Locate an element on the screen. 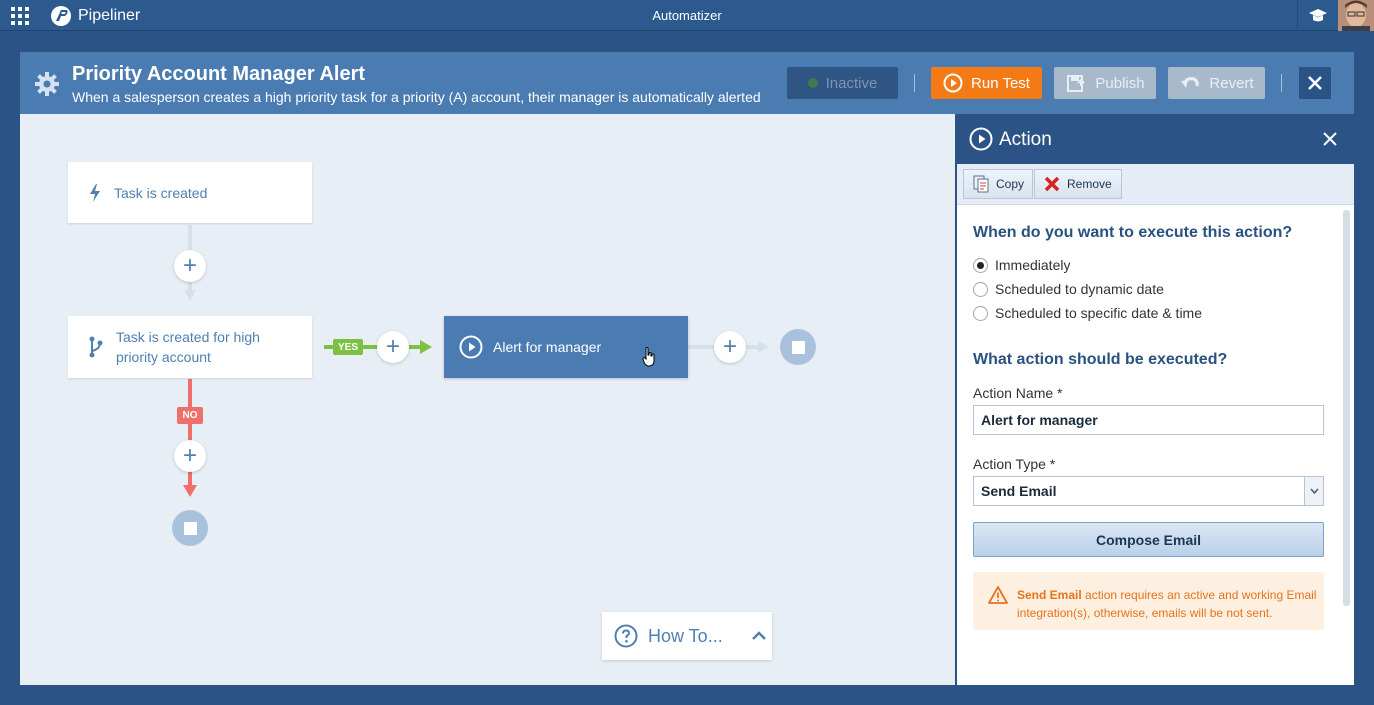  chevron-down-icon is located at coordinates (1314, 491).